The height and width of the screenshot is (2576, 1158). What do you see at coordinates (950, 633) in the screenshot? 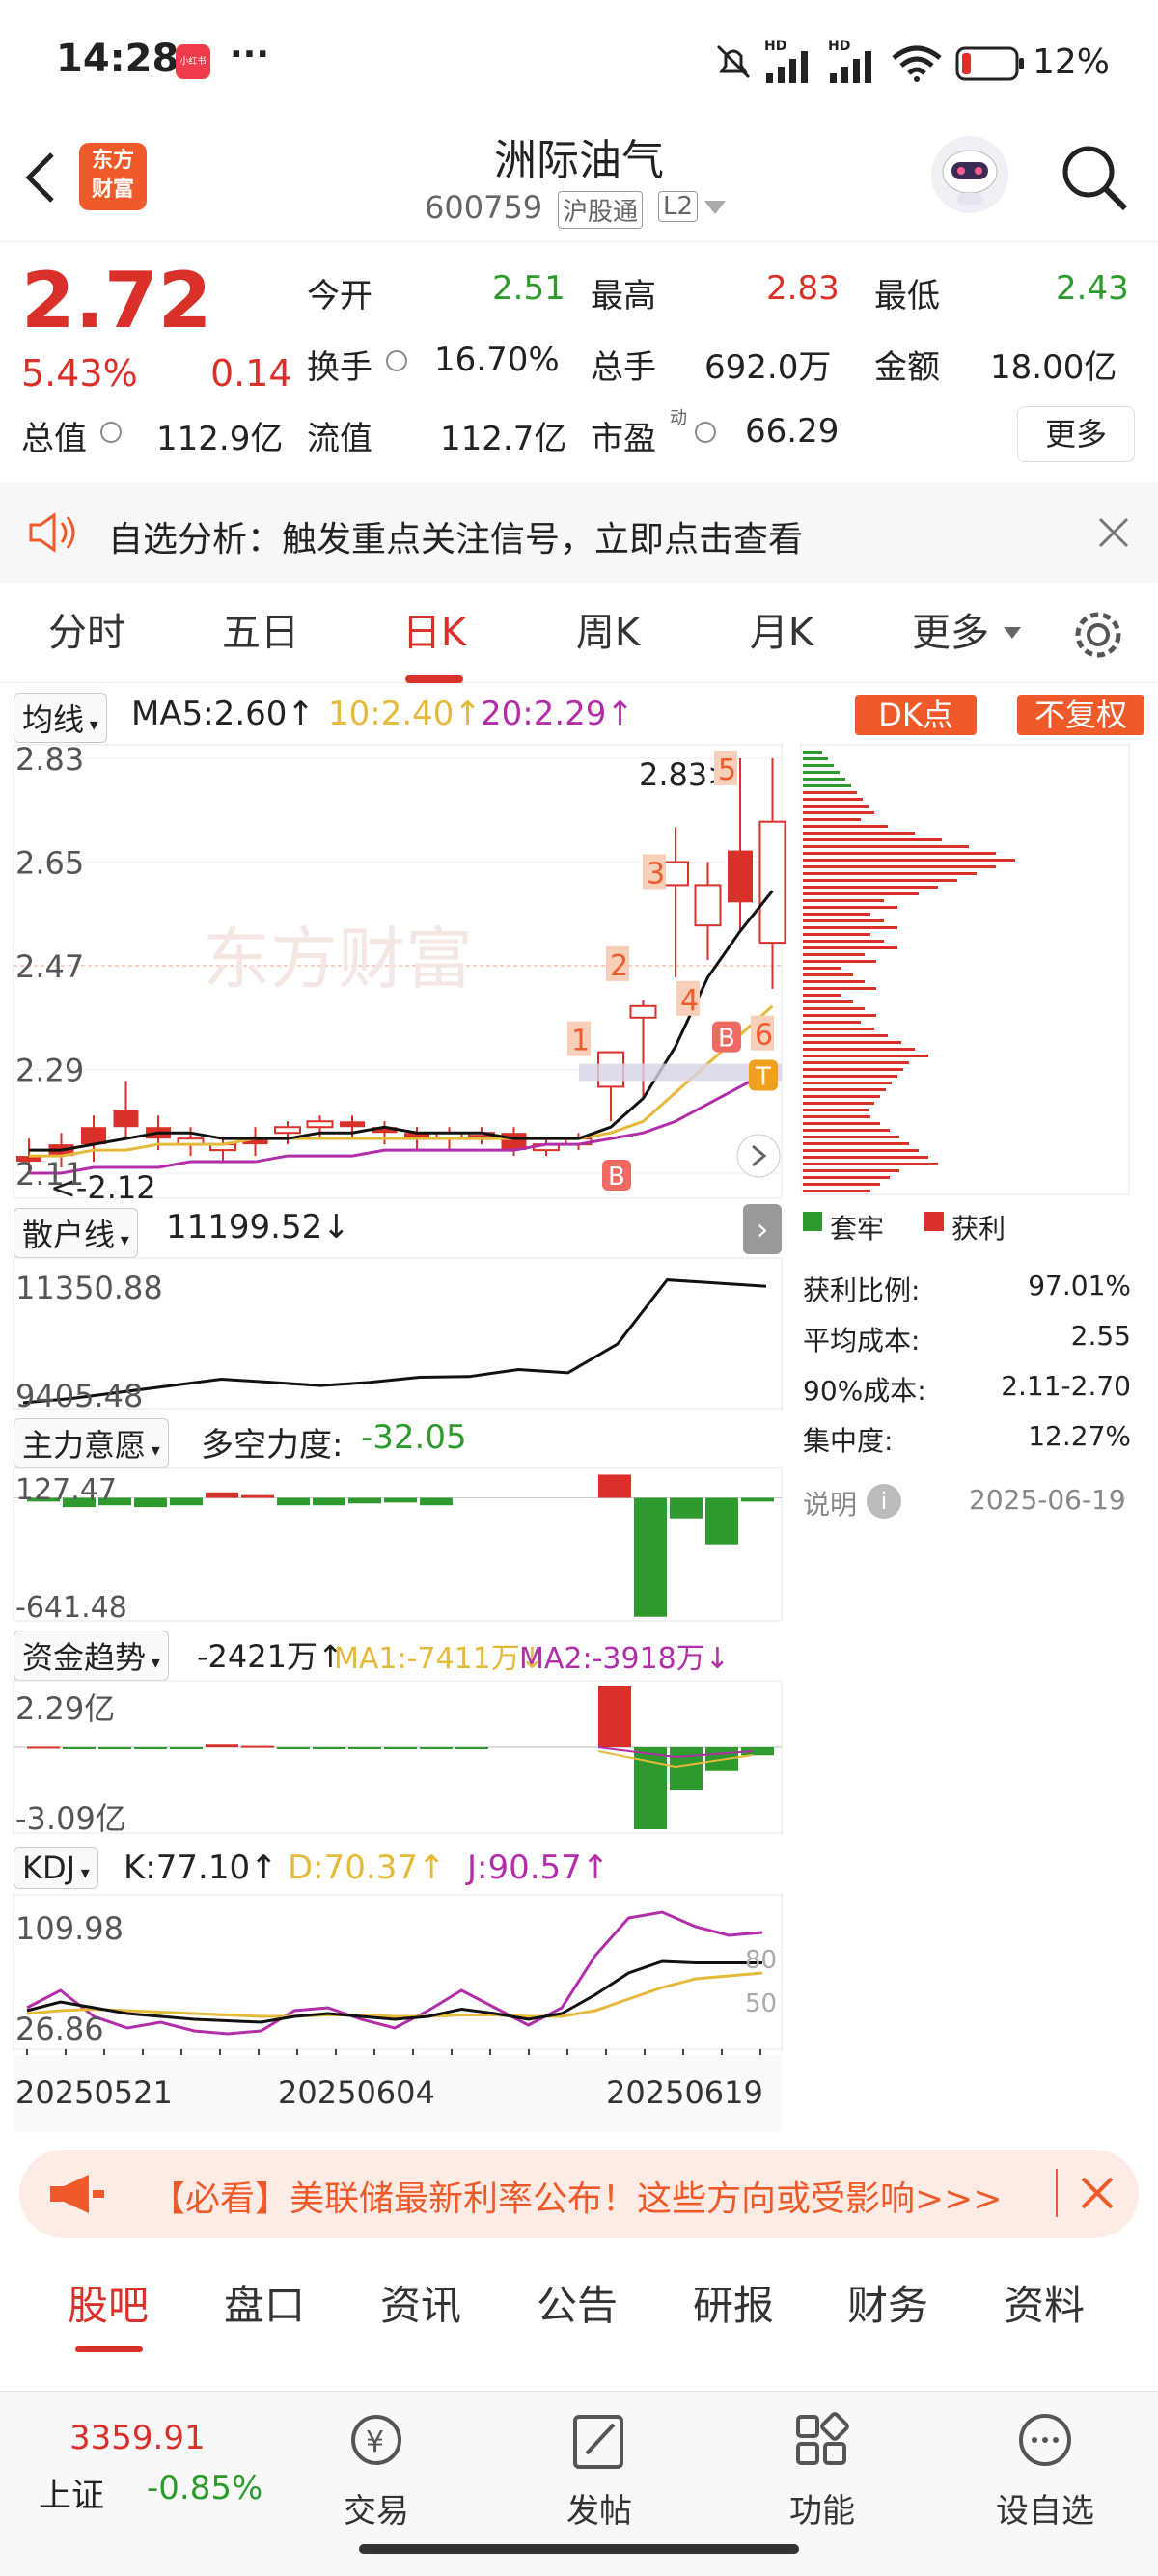
I see `tab-more: 更多` at bounding box center [950, 633].